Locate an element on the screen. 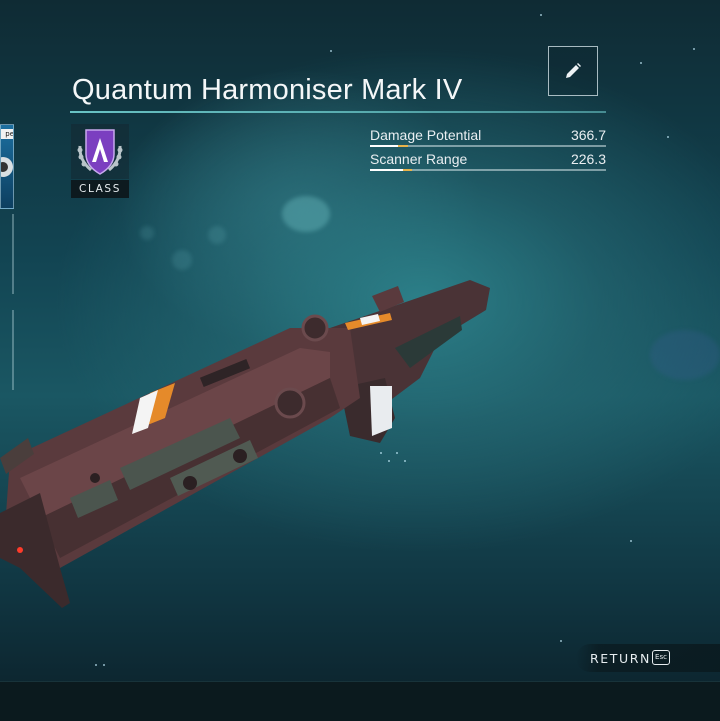 The width and height of the screenshot is (720, 721). stat-row-damage: Damage Potential 366.7 is located at coordinates (488, 139).